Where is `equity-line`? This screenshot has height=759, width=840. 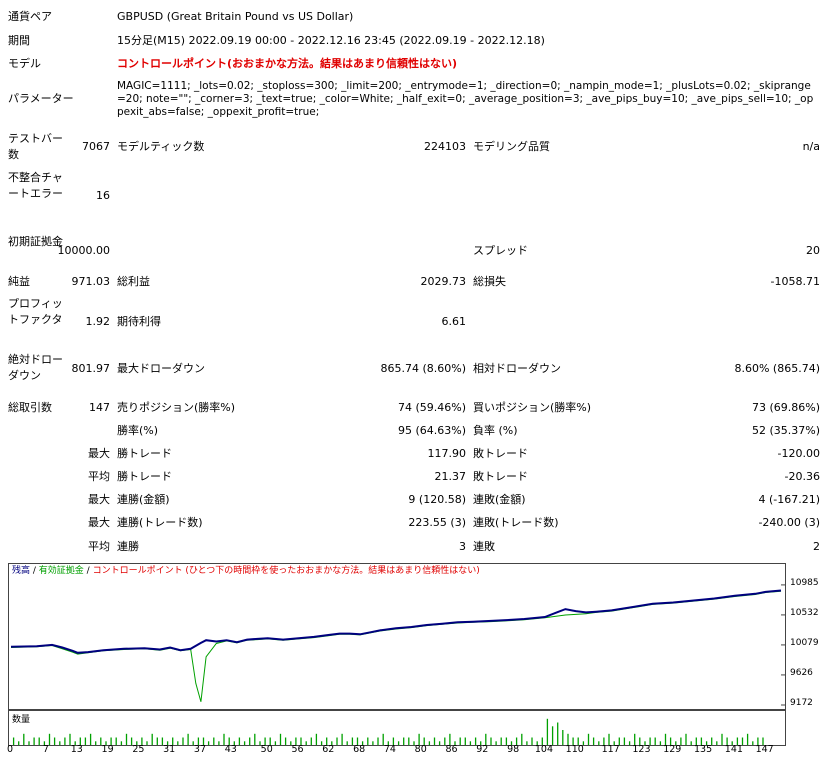
equity-line is located at coordinates (396, 646).